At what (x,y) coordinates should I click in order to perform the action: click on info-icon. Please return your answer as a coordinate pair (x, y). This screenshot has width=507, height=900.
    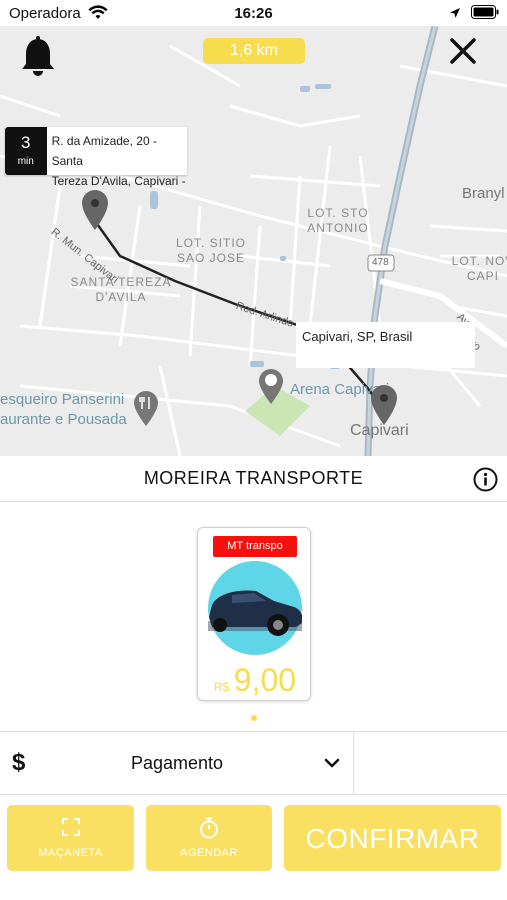
    Looking at the image, I should click on (485, 479).